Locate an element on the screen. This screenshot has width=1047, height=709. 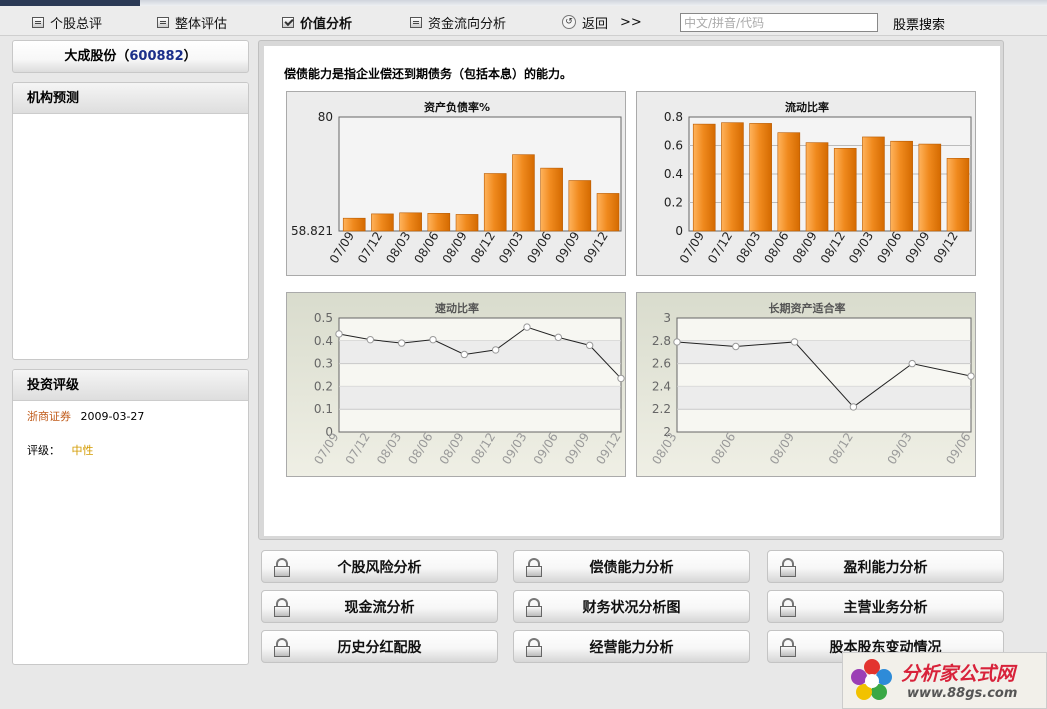
panel-title: 投资评级 is located at coordinates (130, 385).